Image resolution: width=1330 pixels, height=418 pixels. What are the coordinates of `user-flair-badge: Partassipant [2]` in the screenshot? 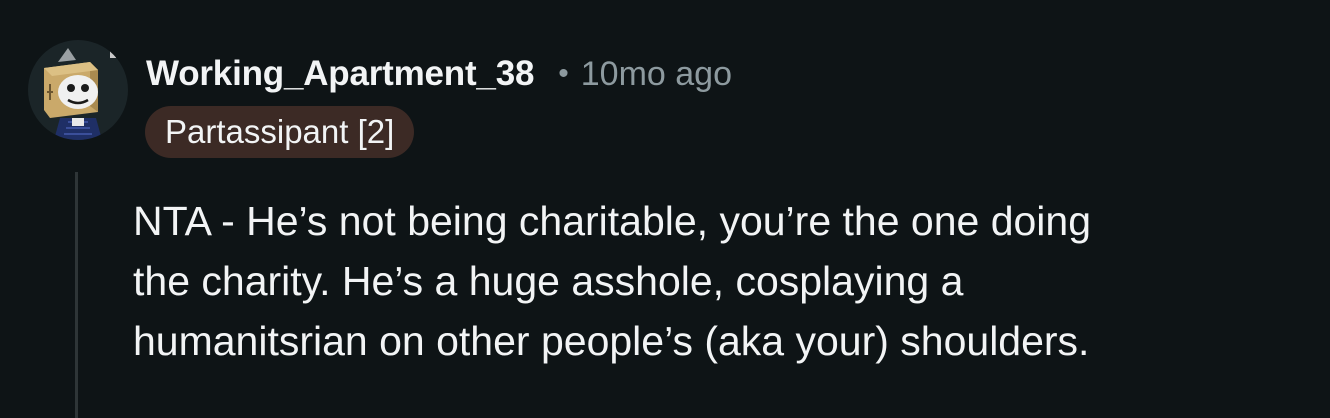 It's located at (280, 132).